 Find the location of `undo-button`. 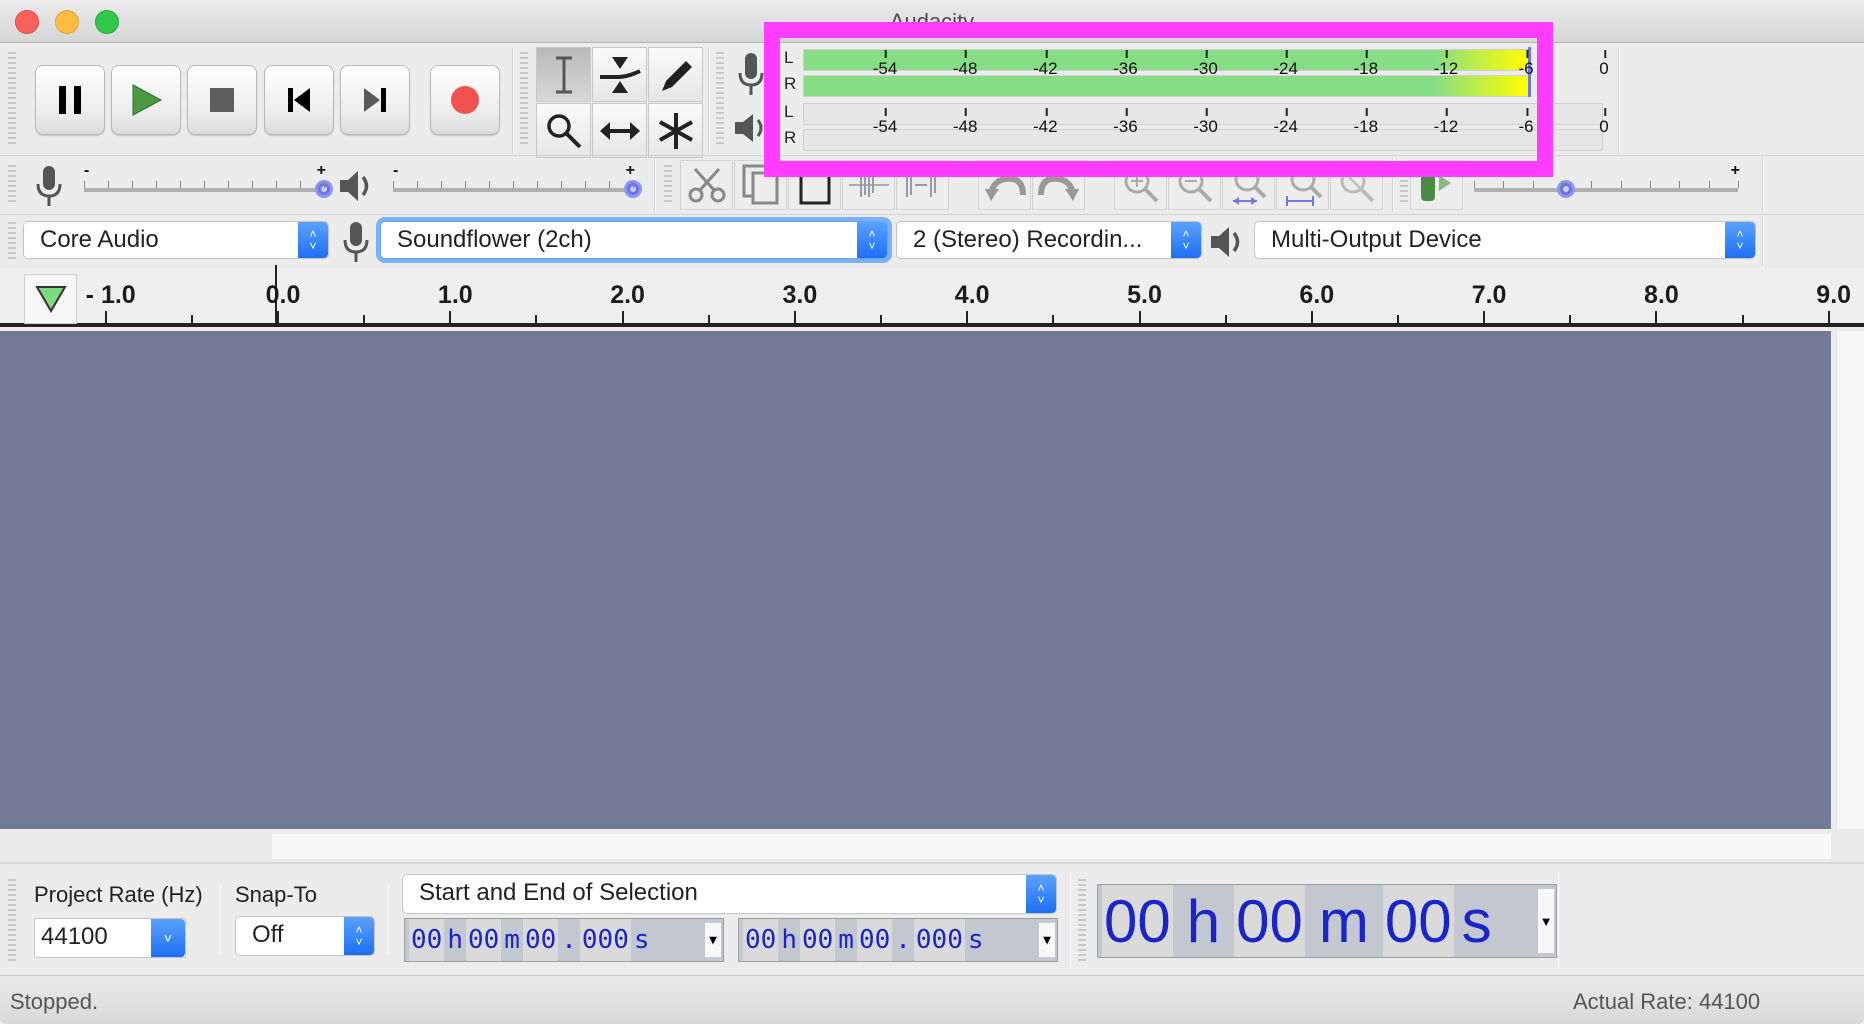

undo-button is located at coordinates (1004, 185).